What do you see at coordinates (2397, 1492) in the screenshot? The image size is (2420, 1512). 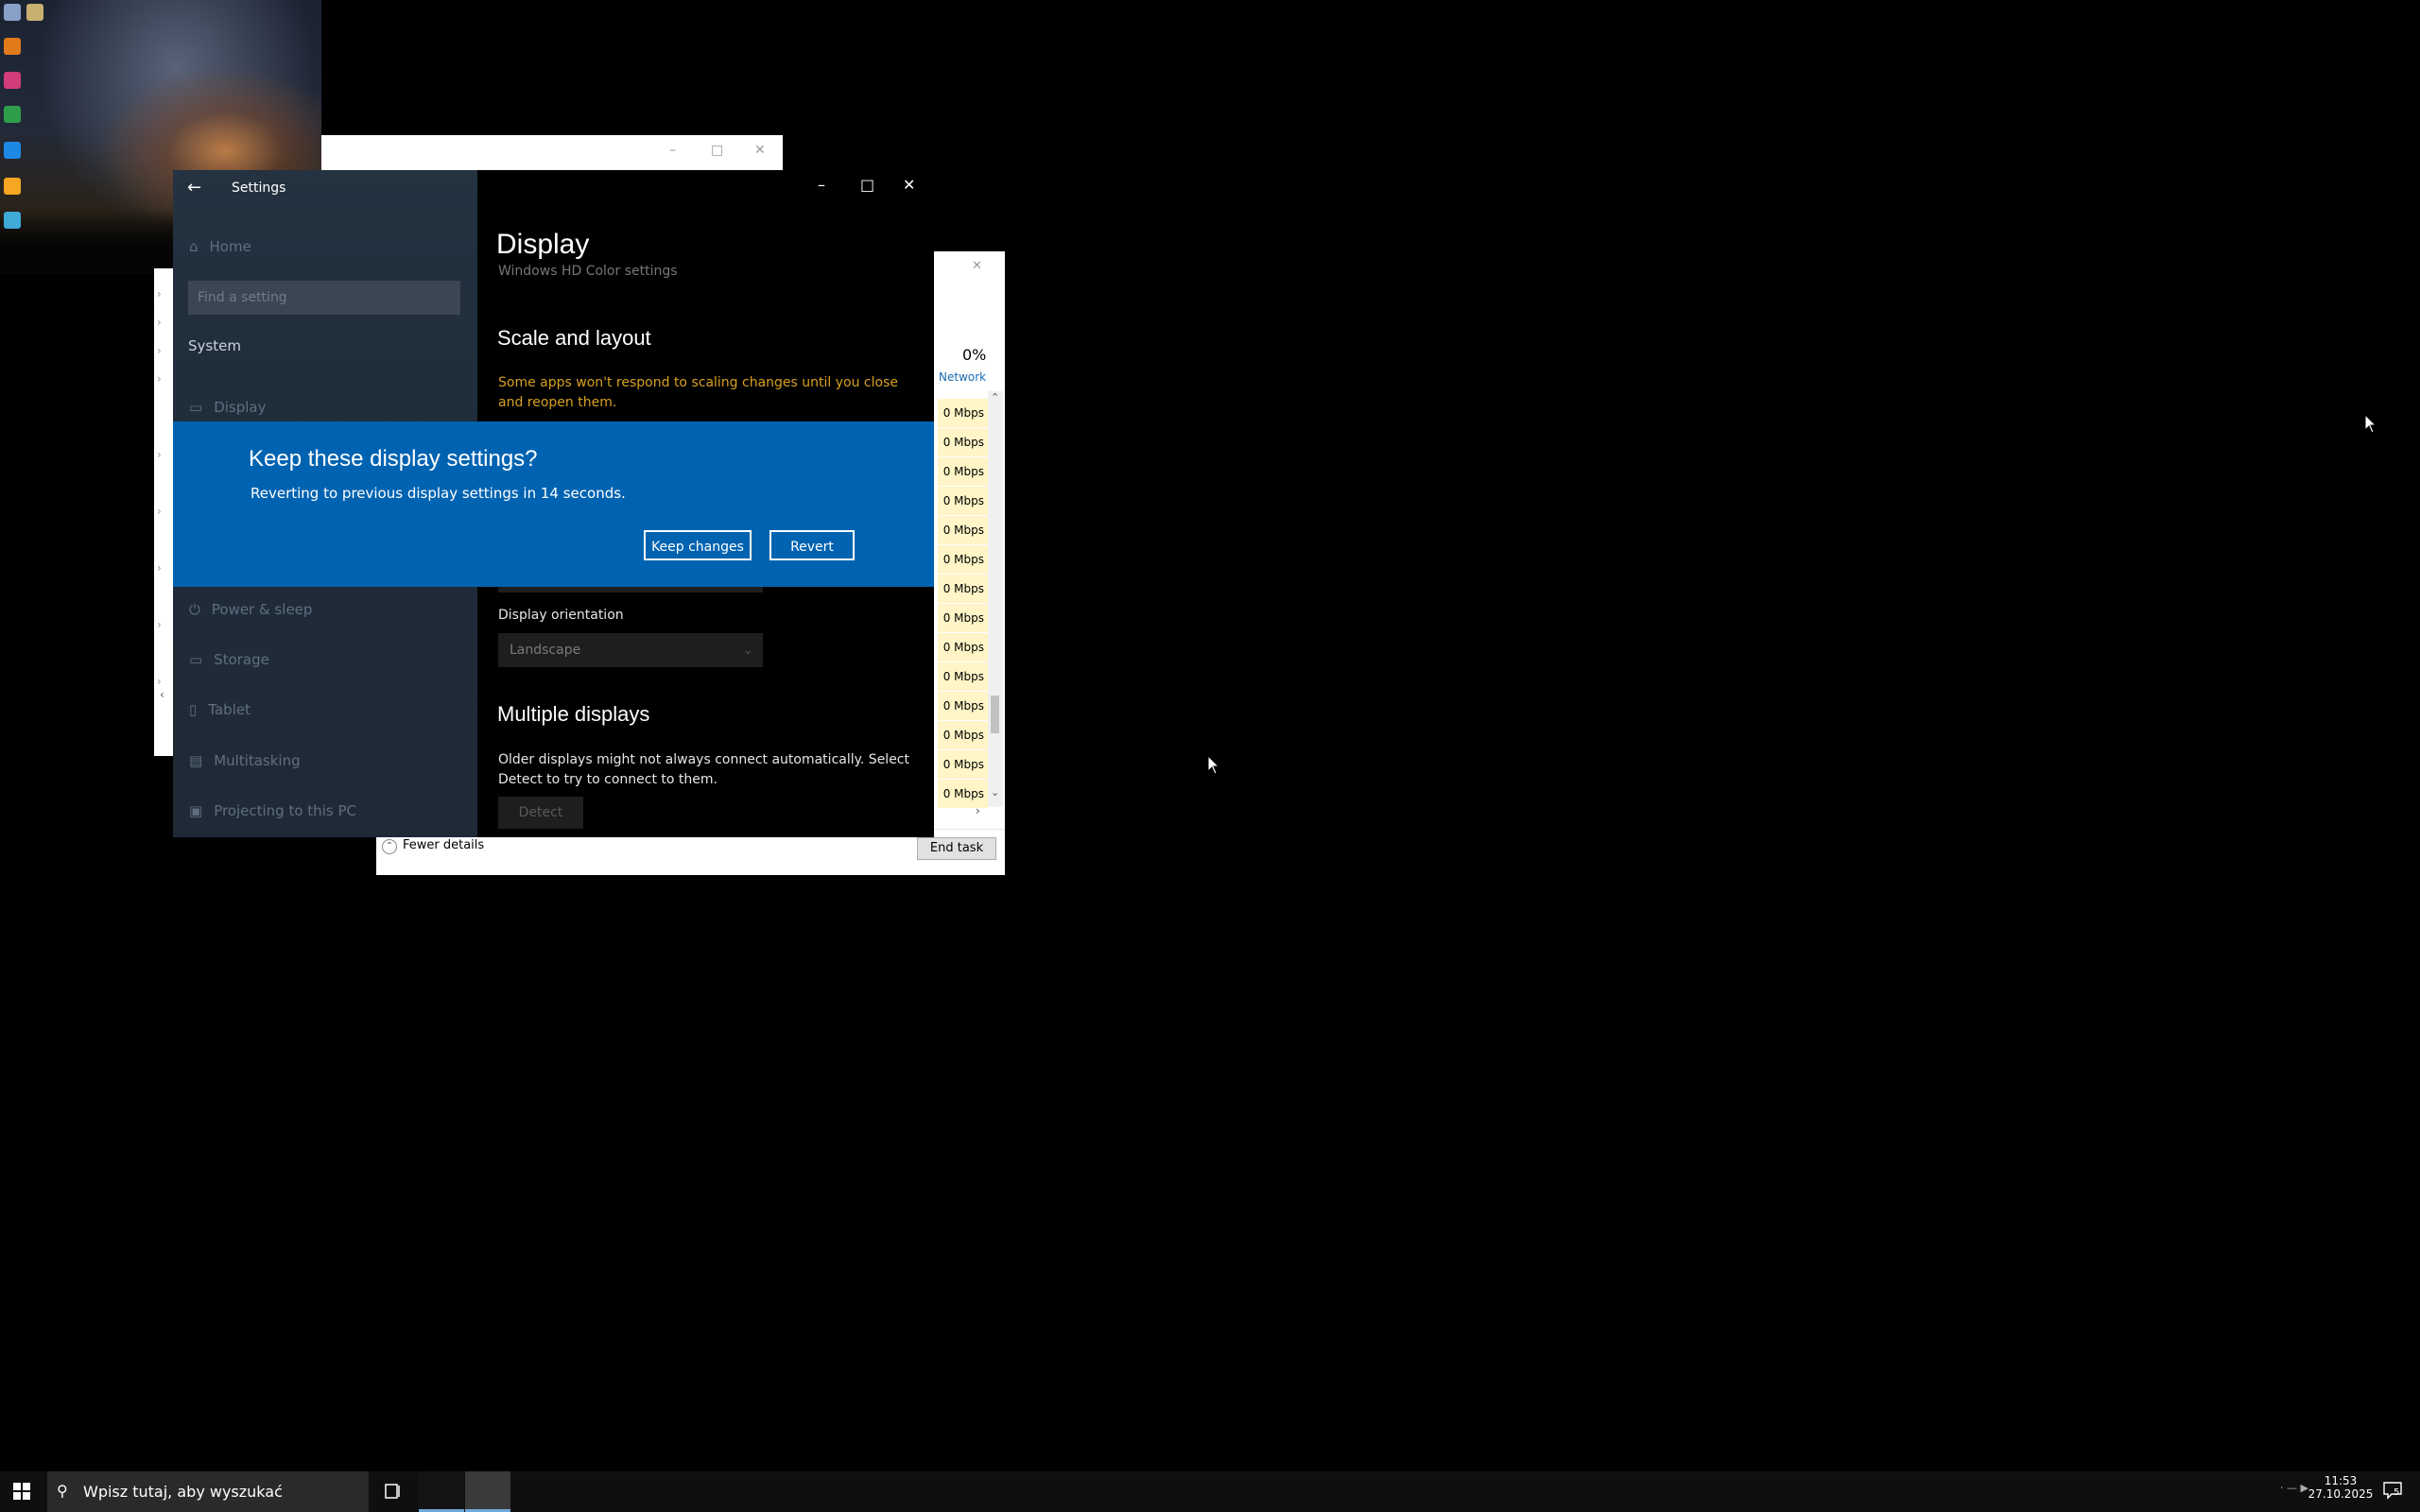 I see `notification-count: 5` at bounding box center [2397, 1492].